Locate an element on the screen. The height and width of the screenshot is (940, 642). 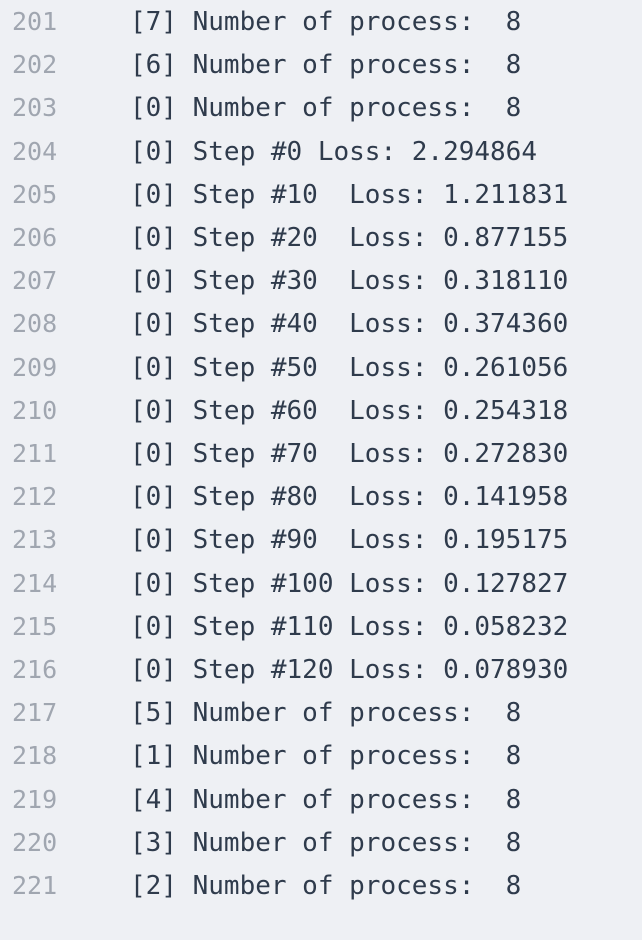
code-line: 215 [0] Step #110 Loss: 0.058232 is located at coordinates (321, 626).